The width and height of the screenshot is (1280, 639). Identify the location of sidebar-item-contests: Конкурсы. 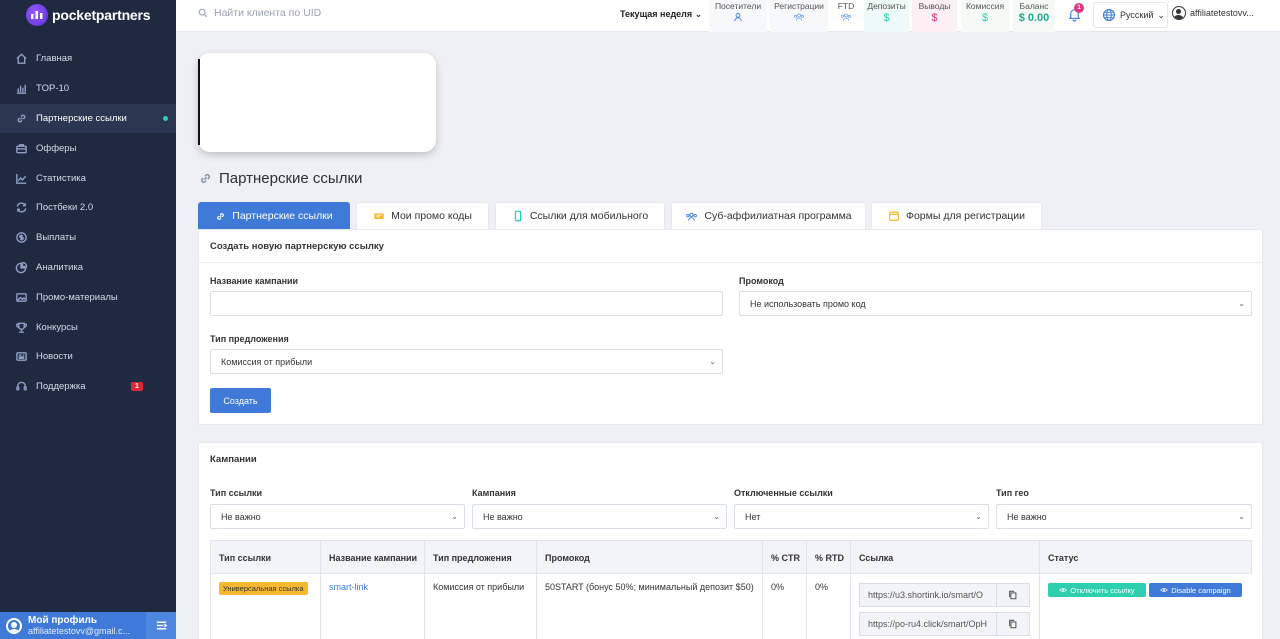
(88, 327).